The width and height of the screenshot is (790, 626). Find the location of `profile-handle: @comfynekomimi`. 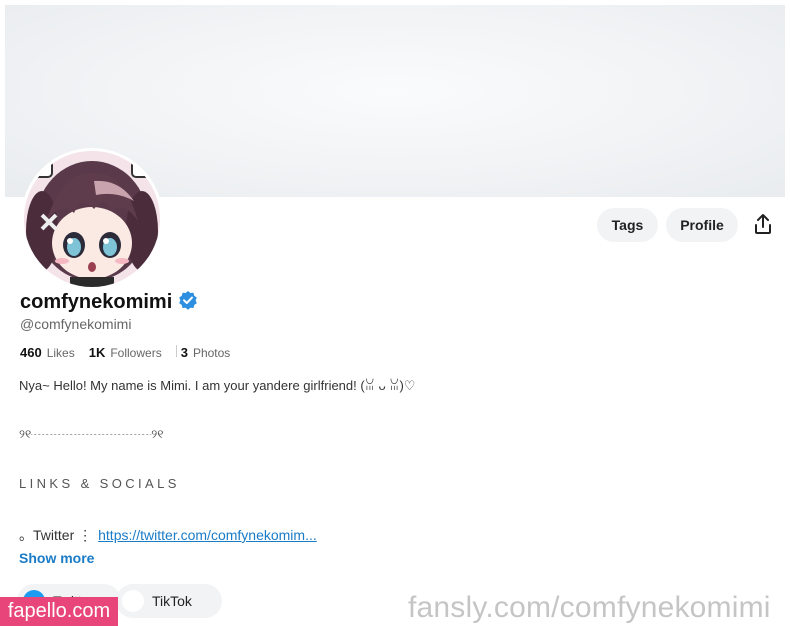

profile-handle: @comfynekomimi is located at coordinates (76, 324).